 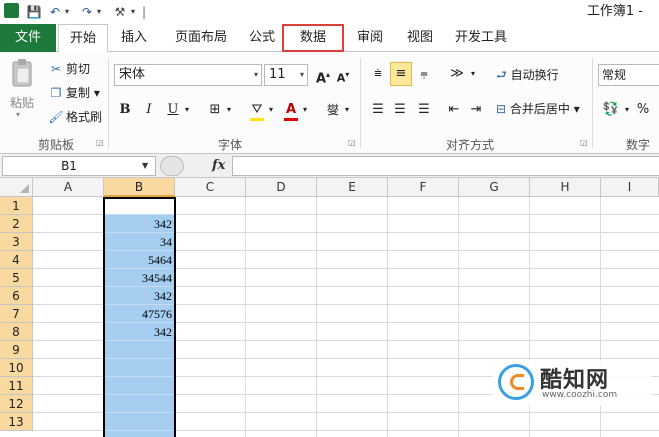 I want to click on orientation-icon: ≫, so click(x=457, y=74).